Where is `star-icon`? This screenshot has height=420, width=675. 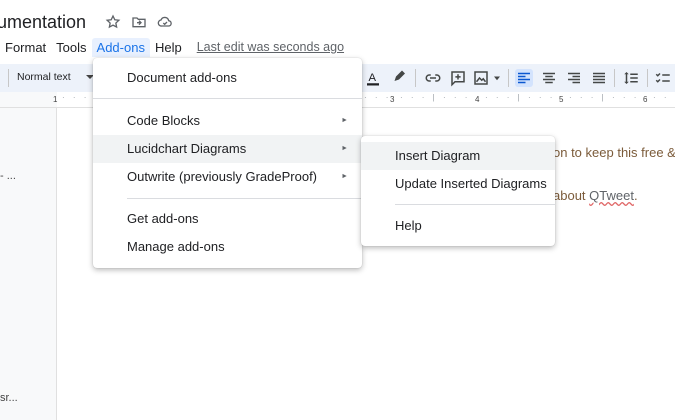 star-icon is located at coordinates (113, 22).